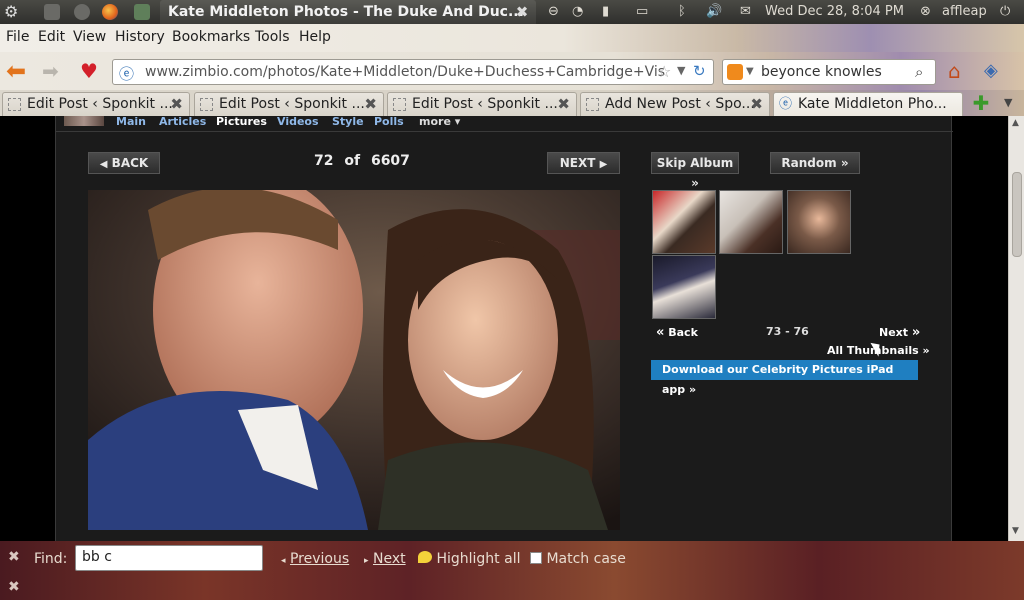  What do you see at coordinates (126, 73) in the screenshot?
I see `site-identity-icon: ⓔ` at bounding box center [126, 73].